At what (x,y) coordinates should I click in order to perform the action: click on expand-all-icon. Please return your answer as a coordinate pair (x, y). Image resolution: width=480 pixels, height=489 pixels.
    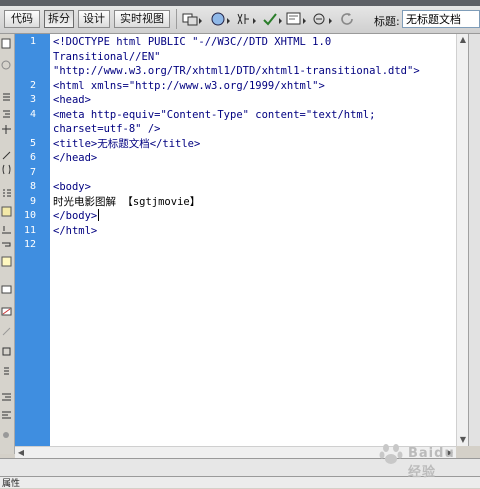
    Looking at the image, I should click on (6, 129).